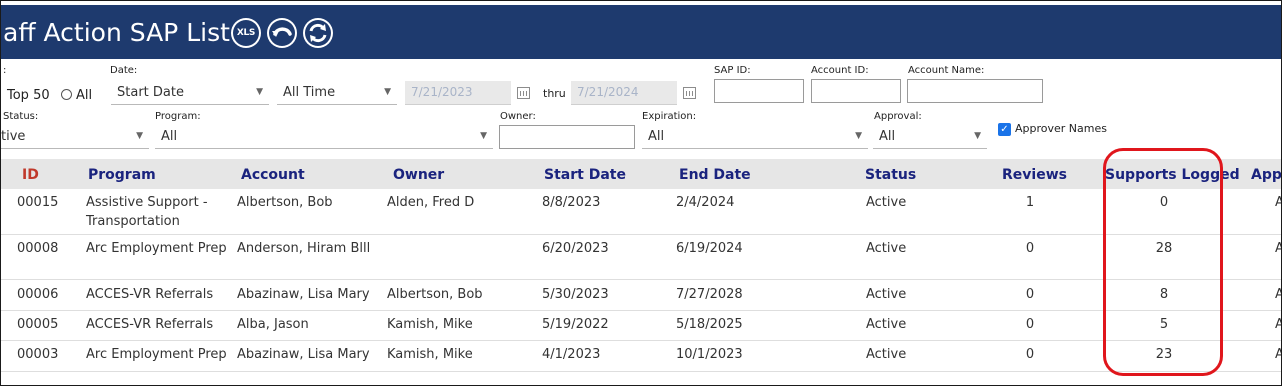 This screenshot has height=386, width=1282. What do you see at coordinates (66, 94) in the screenshot?
I see `all-radio` at bounding box center [66, 94].